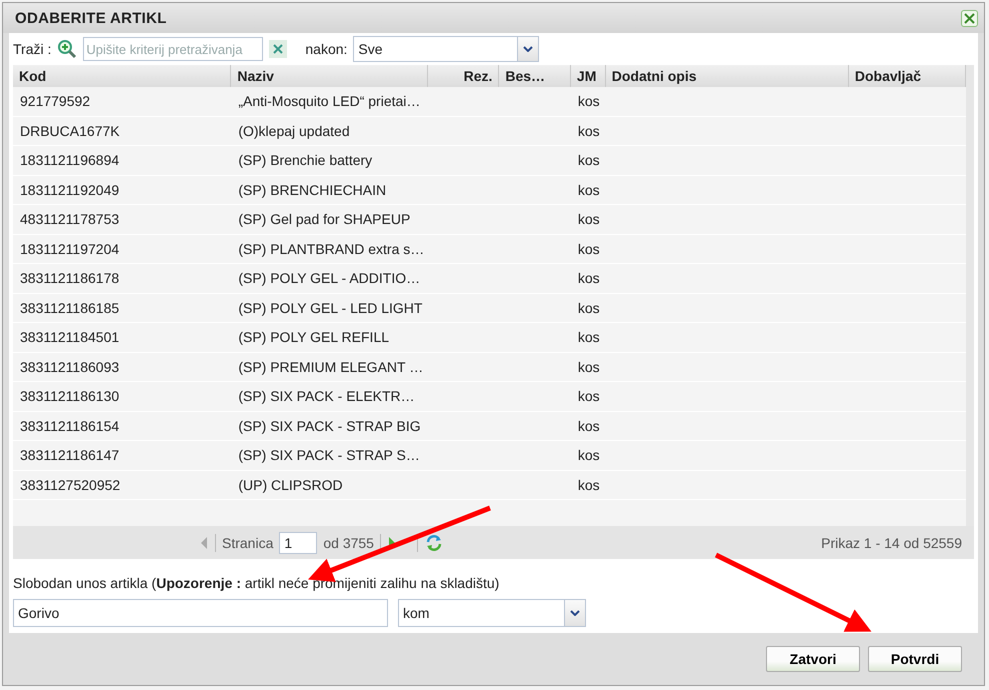 This screenshot has height=690, width=989. I want to click on window-title: ODABERITE ARTIKL, so click(91, 18).